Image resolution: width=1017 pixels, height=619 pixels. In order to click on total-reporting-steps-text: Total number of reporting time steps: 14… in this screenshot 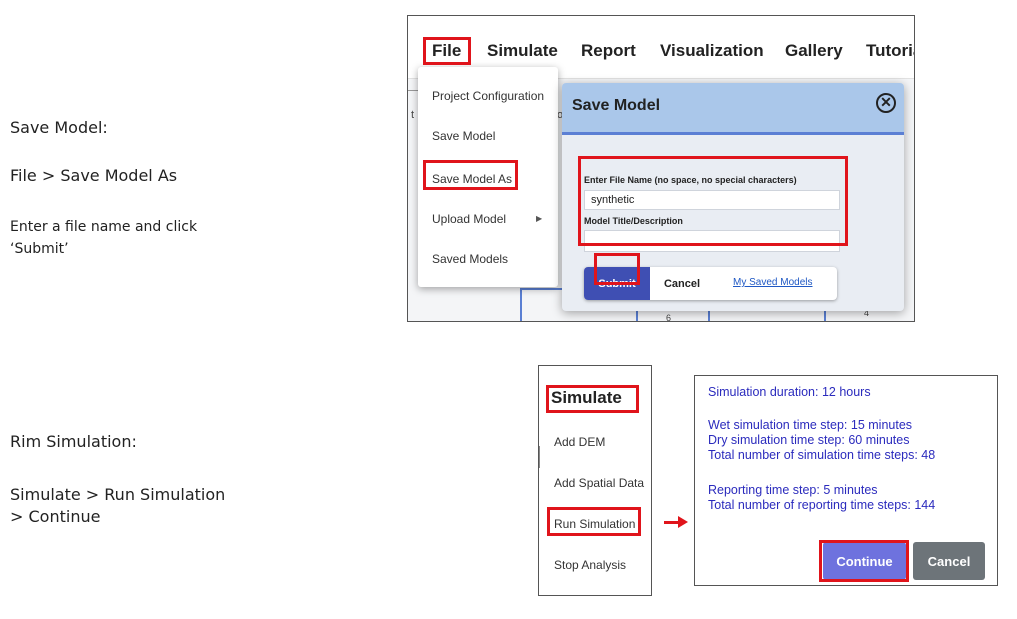, I will do `click(822, 505)`.